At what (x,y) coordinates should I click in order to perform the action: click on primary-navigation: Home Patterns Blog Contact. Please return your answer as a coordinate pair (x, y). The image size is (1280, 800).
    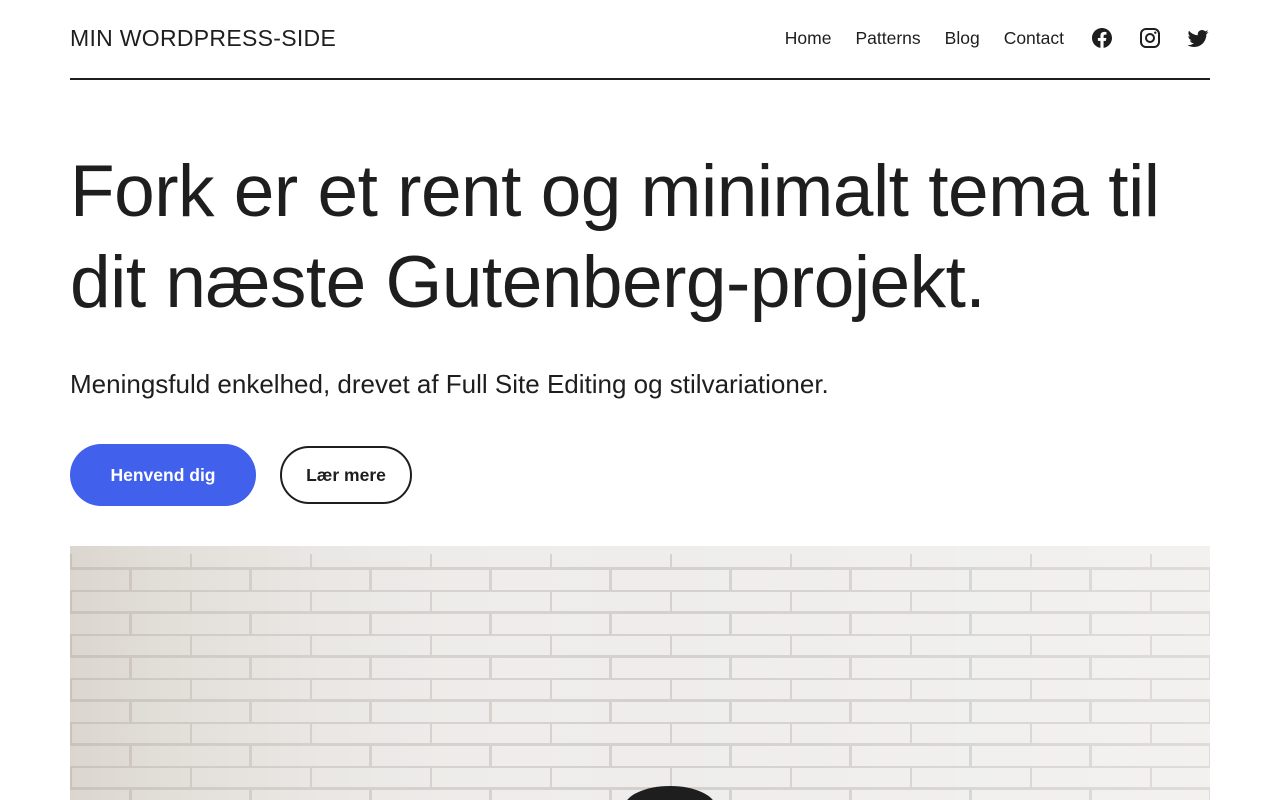
    Looking at the image, I should click on (997, 38).